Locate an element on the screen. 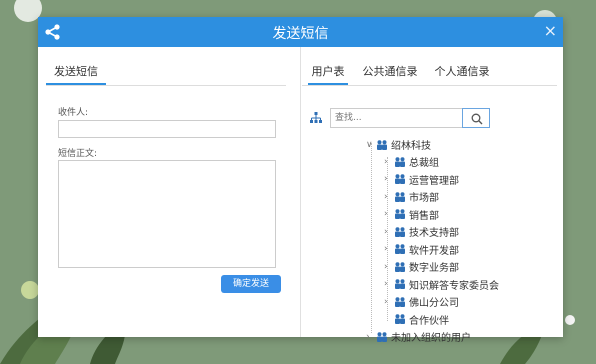 The image size is (596, 364). contacts-tabbar: 用户表 公共通信录 个人通信录 is located at coordinates (429, 72).